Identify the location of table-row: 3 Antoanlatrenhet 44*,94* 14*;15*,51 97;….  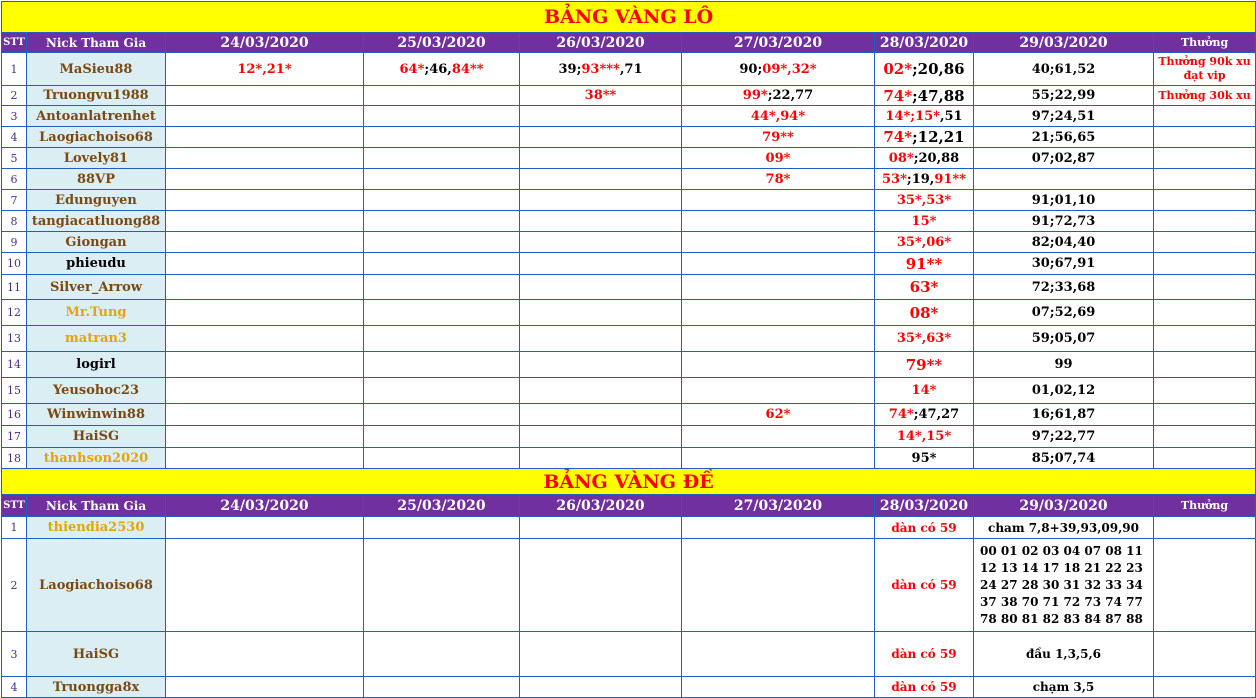
(628, 116).